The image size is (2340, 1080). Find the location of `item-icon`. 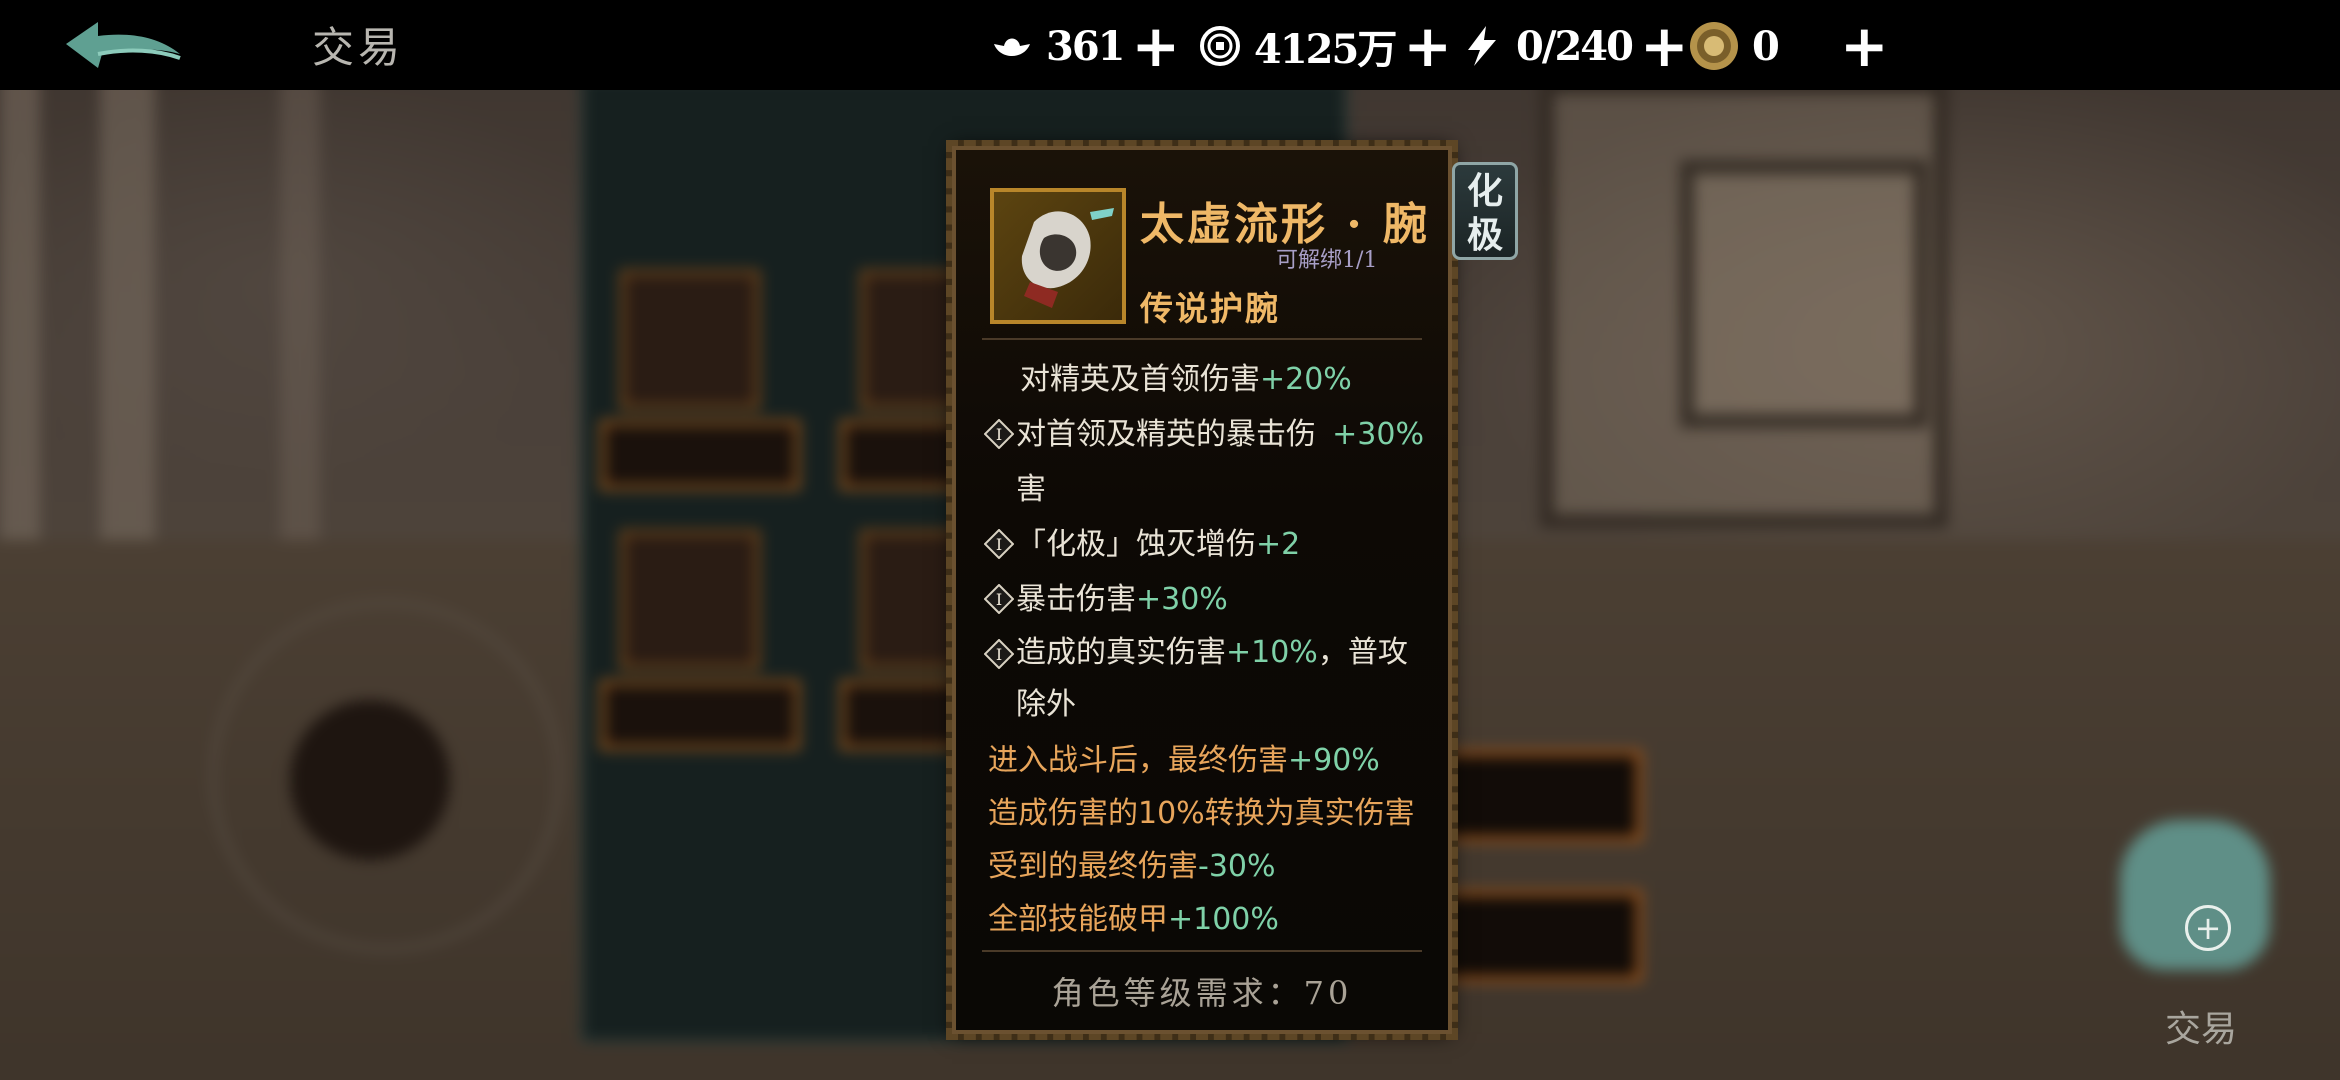

item-icon is located at coordinates (1058, 256).